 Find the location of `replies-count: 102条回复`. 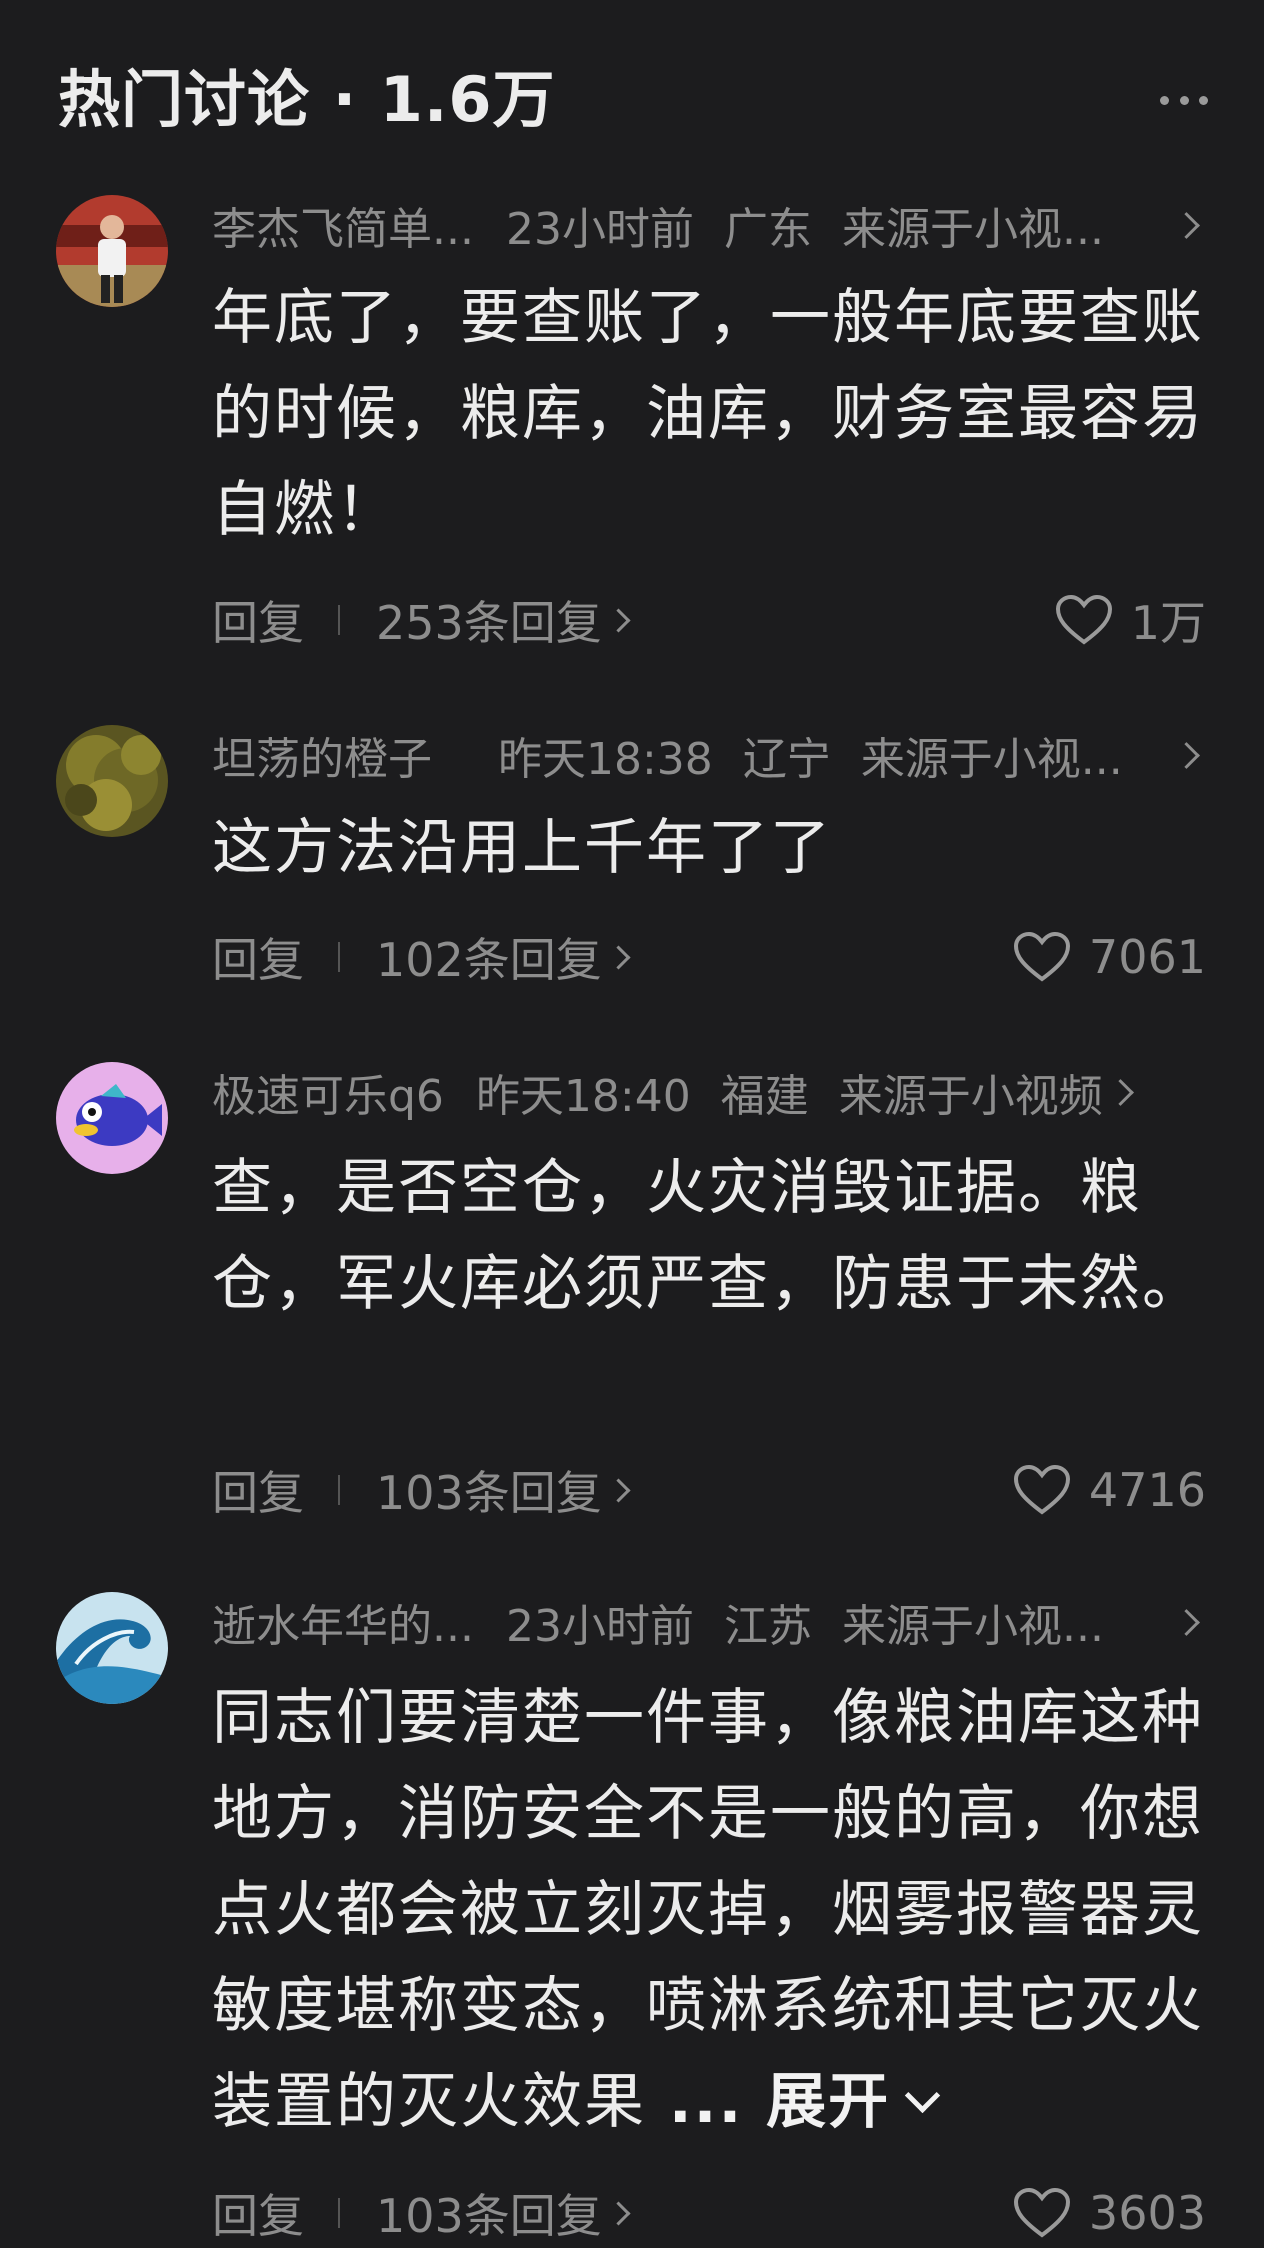

replies-count: 102条回复 is located at coordinates (489, 960).